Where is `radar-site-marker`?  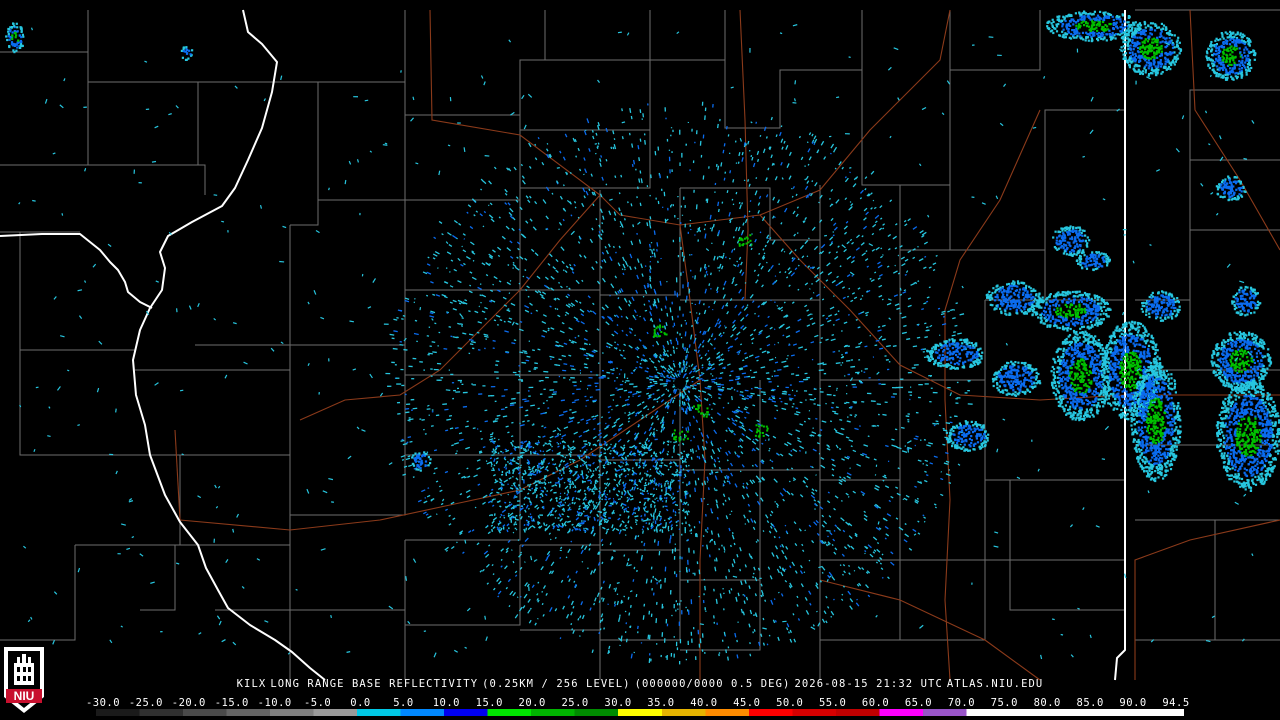 radar-site-marker is located at coordinates (680, 383).